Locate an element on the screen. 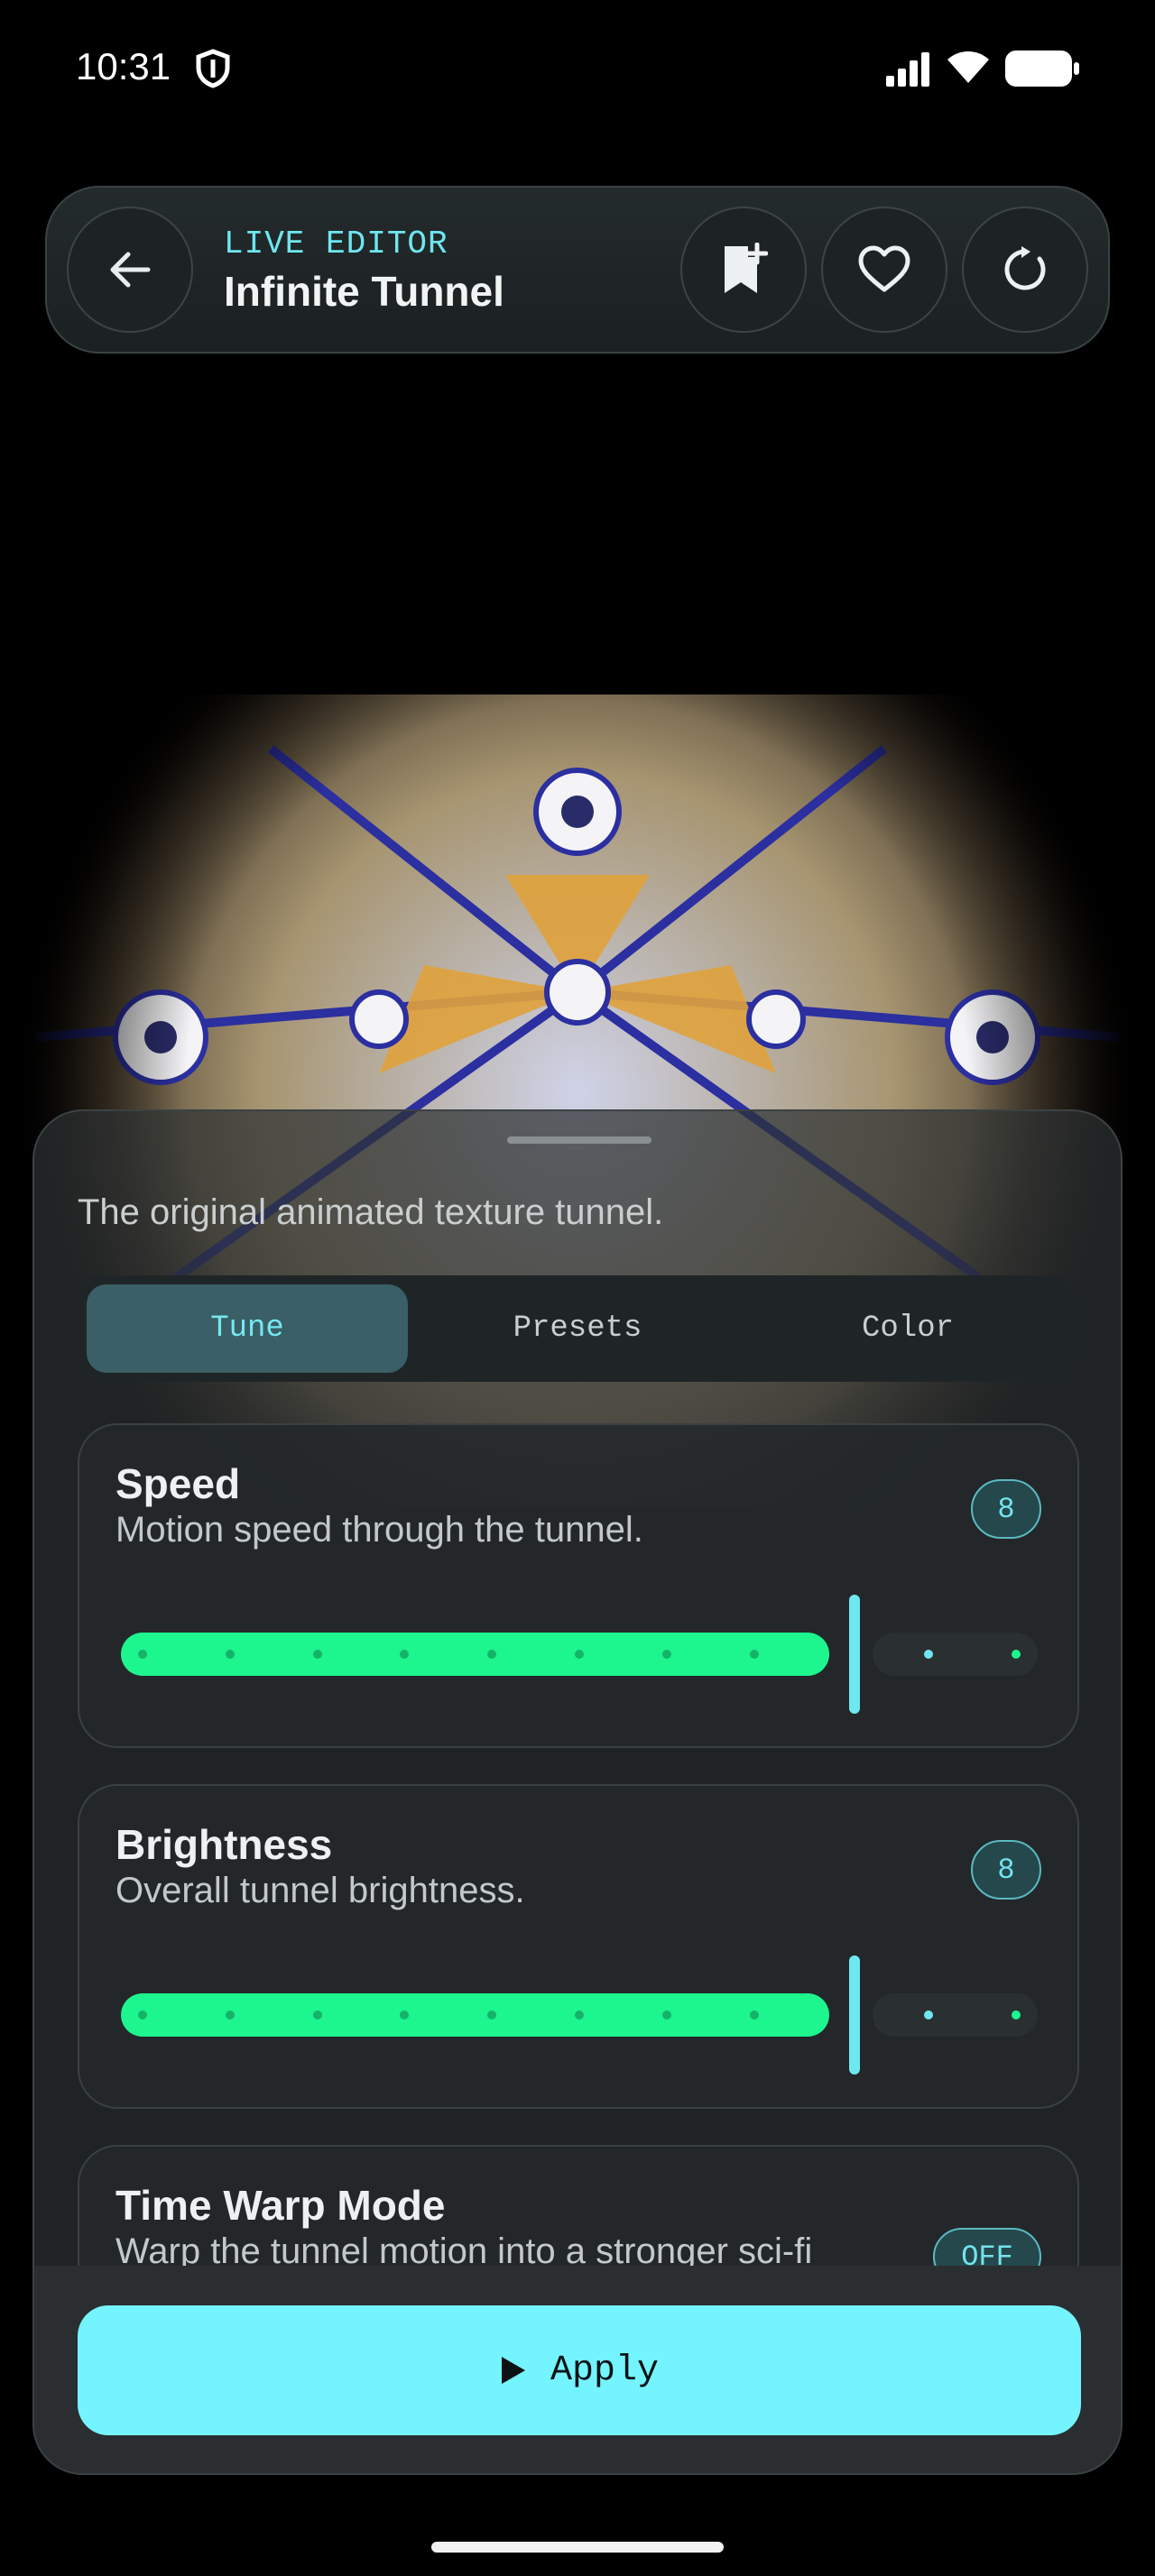  control-title: Brightness is located at coordinates (224, 1845).